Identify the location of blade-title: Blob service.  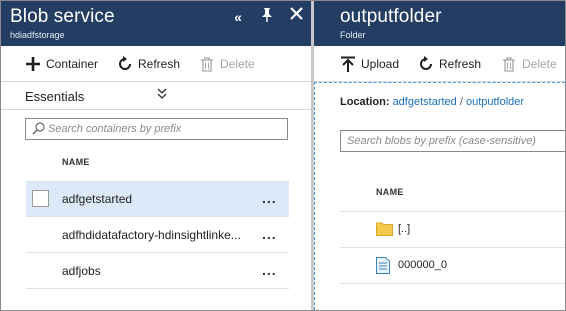
(62, 16).